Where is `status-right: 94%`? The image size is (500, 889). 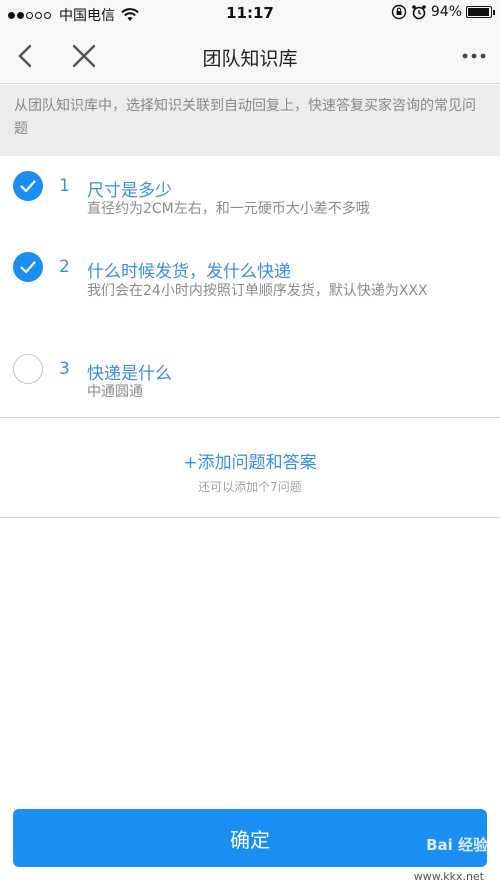
status-right: 94% is located at coordinates (443, 12).